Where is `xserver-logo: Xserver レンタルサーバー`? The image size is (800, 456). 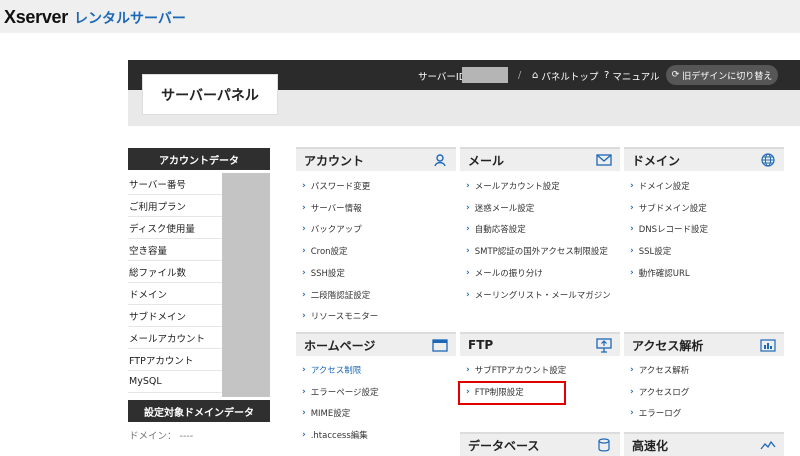 xserver-logo: Xserver レンタルサーバー is located at coordinates (95, 17).